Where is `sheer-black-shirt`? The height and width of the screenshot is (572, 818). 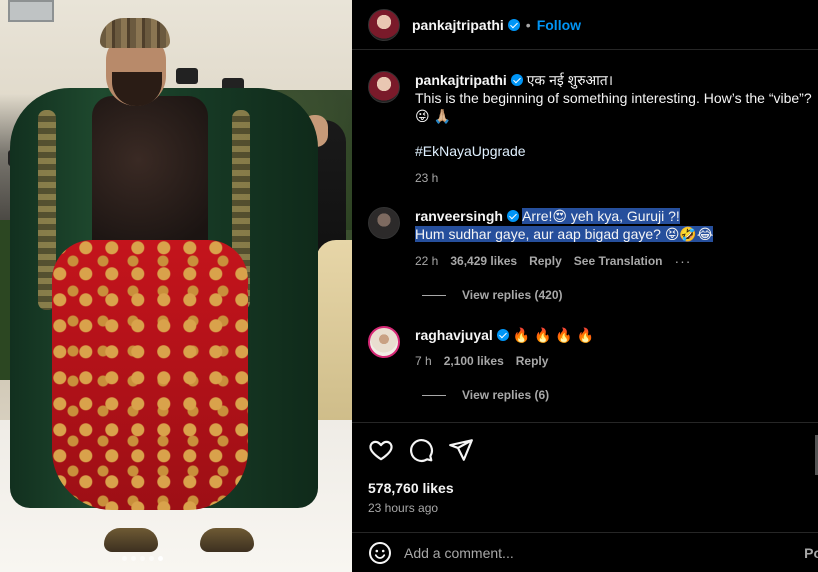 sheer-black-shirt is located at coordinates (150, 176).